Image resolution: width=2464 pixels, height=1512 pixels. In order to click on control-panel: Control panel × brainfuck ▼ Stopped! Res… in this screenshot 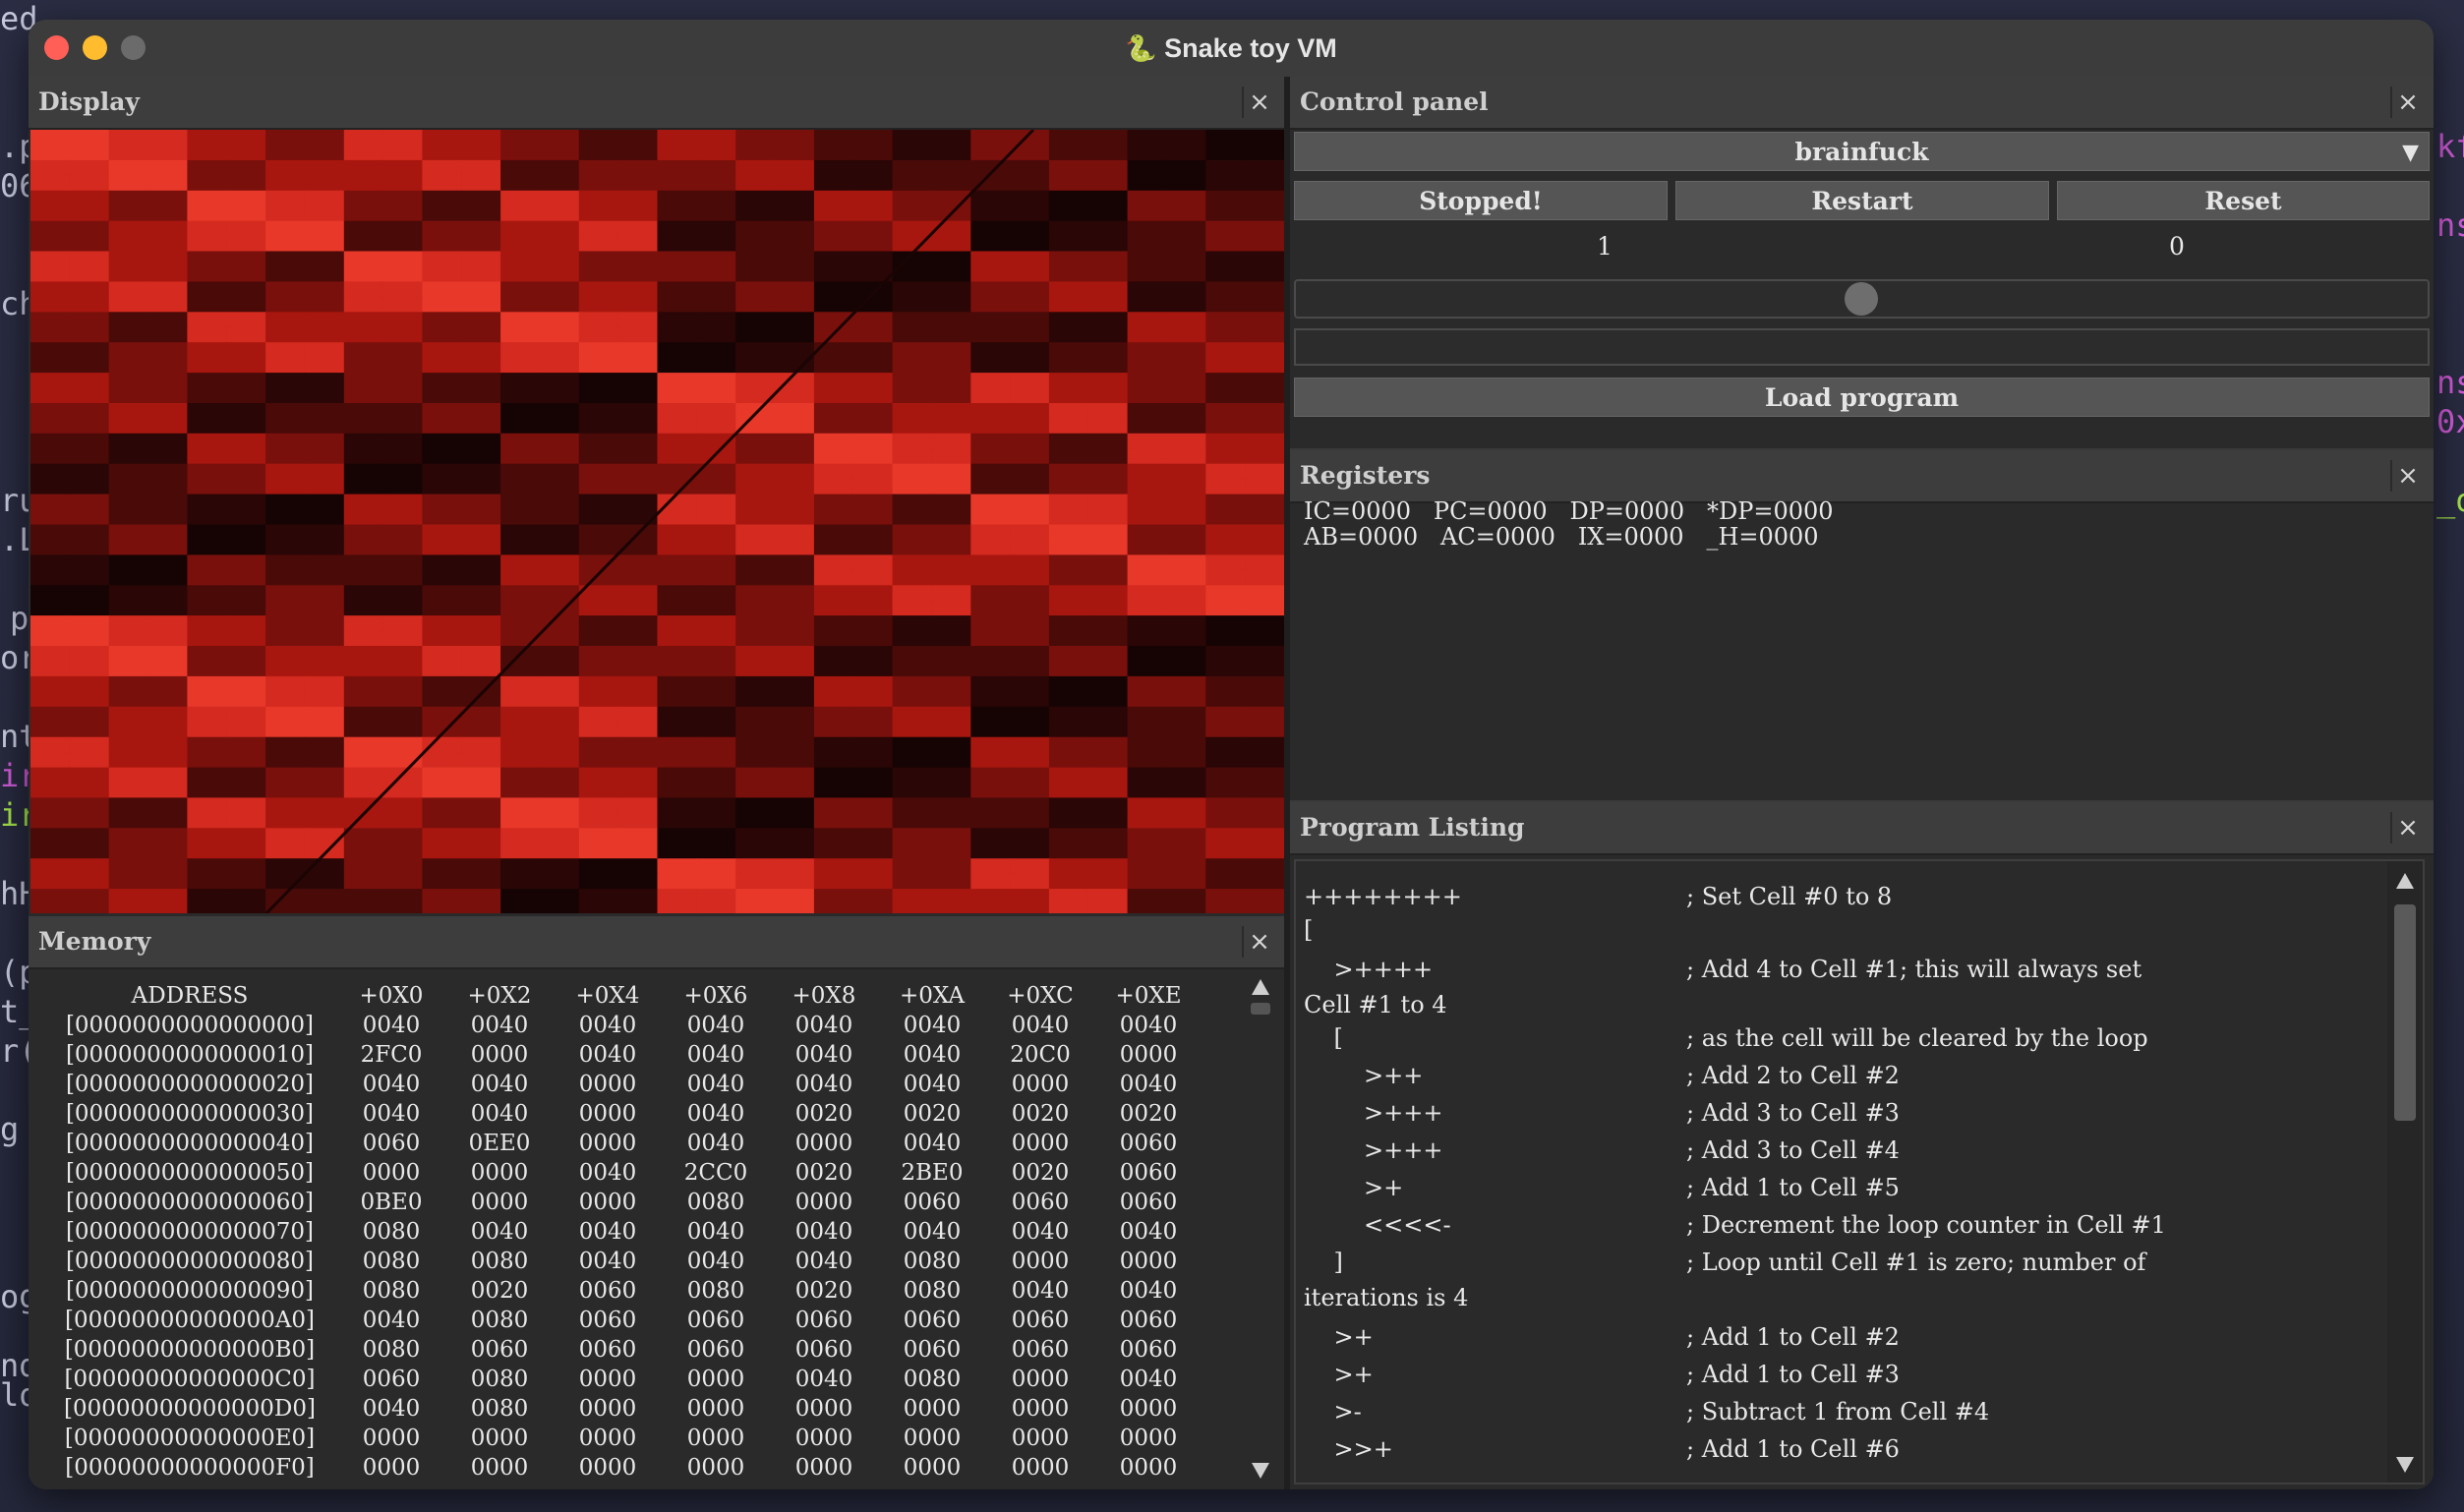, I will do `click(1862, 262)`.